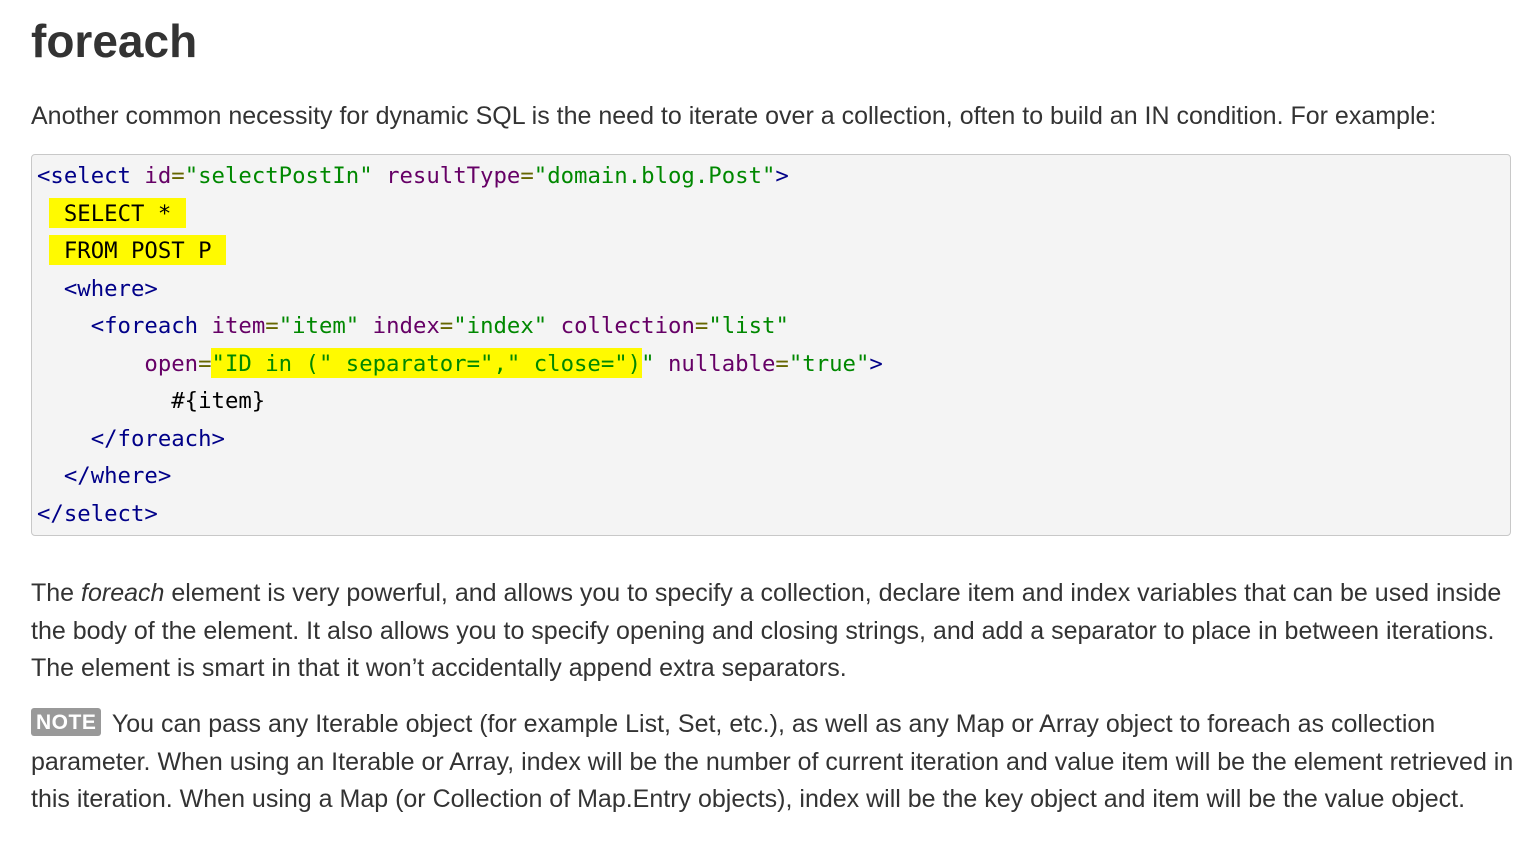  What do you see at coordinates (500, 326) in the screenshot?
I see `code-token: "index"` at bounding box center [500, 326].